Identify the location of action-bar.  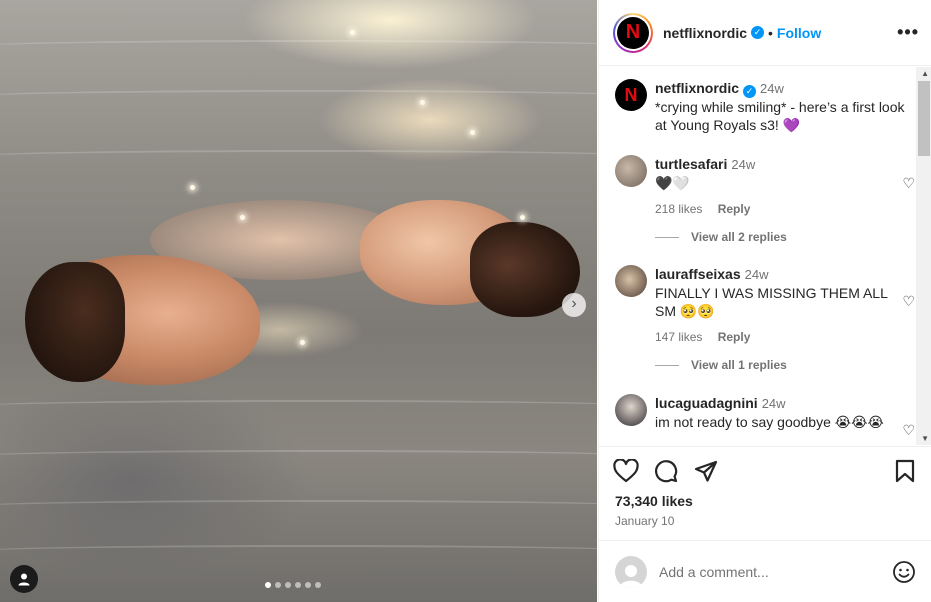
(765, 471).